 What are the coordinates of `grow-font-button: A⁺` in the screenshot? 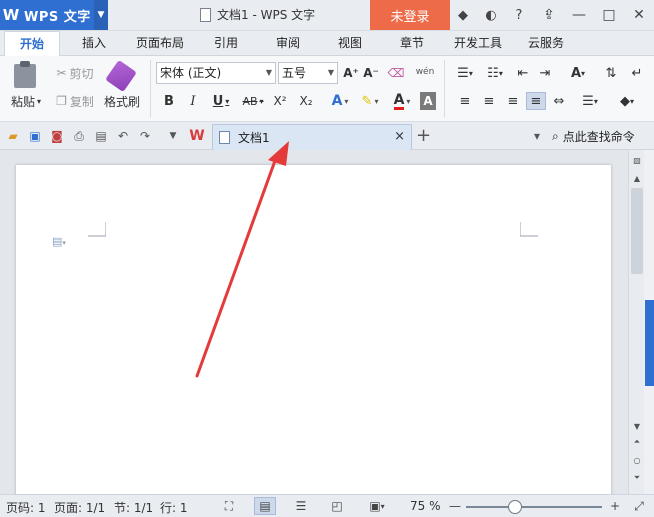 It's located at (351, 73).